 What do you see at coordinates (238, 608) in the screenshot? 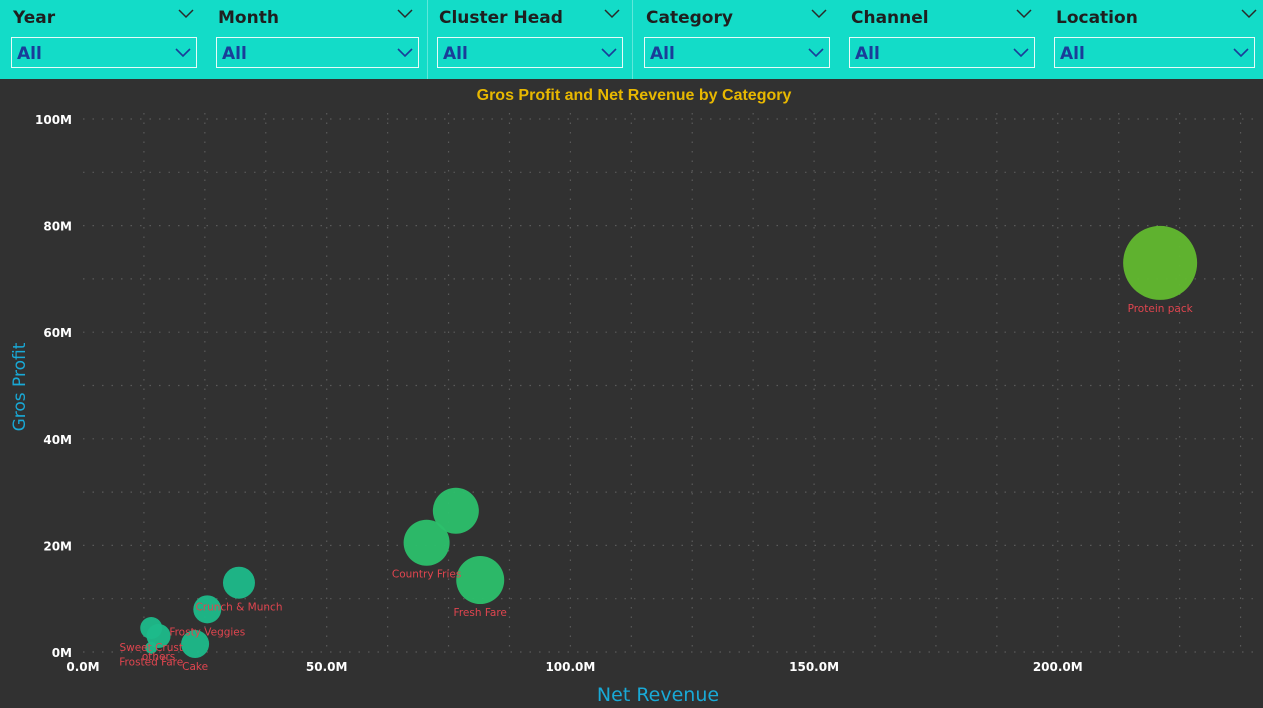
I see `data-label: Crunch & Munch` at bounding box center [238, 608].